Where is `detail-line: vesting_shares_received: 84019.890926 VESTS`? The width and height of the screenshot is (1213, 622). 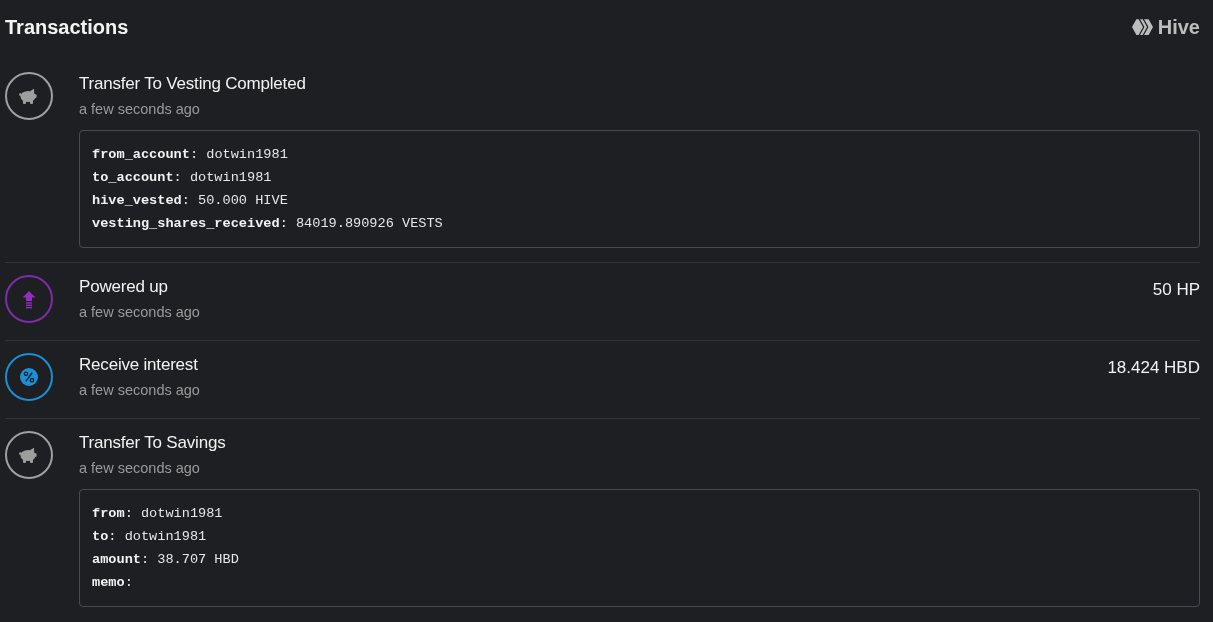 detail-line: vesting_shares_received: 84019.890926 VESTS is located at coordinates (268, 224).